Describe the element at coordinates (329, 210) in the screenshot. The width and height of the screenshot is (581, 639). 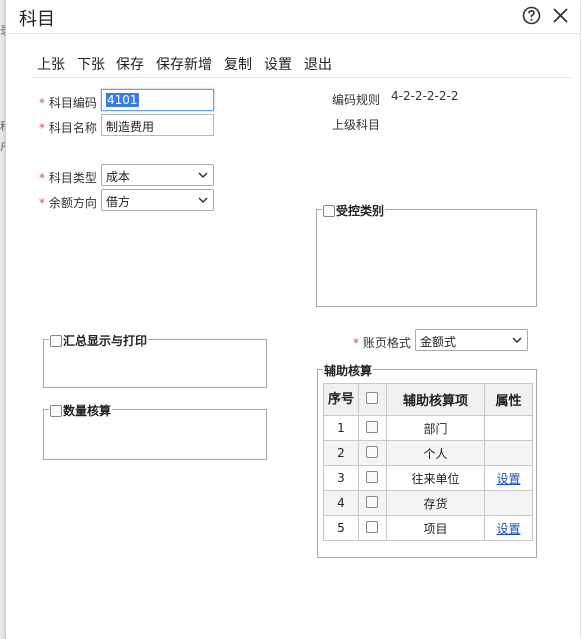
I see `controlled-category-checkbox` at that location.